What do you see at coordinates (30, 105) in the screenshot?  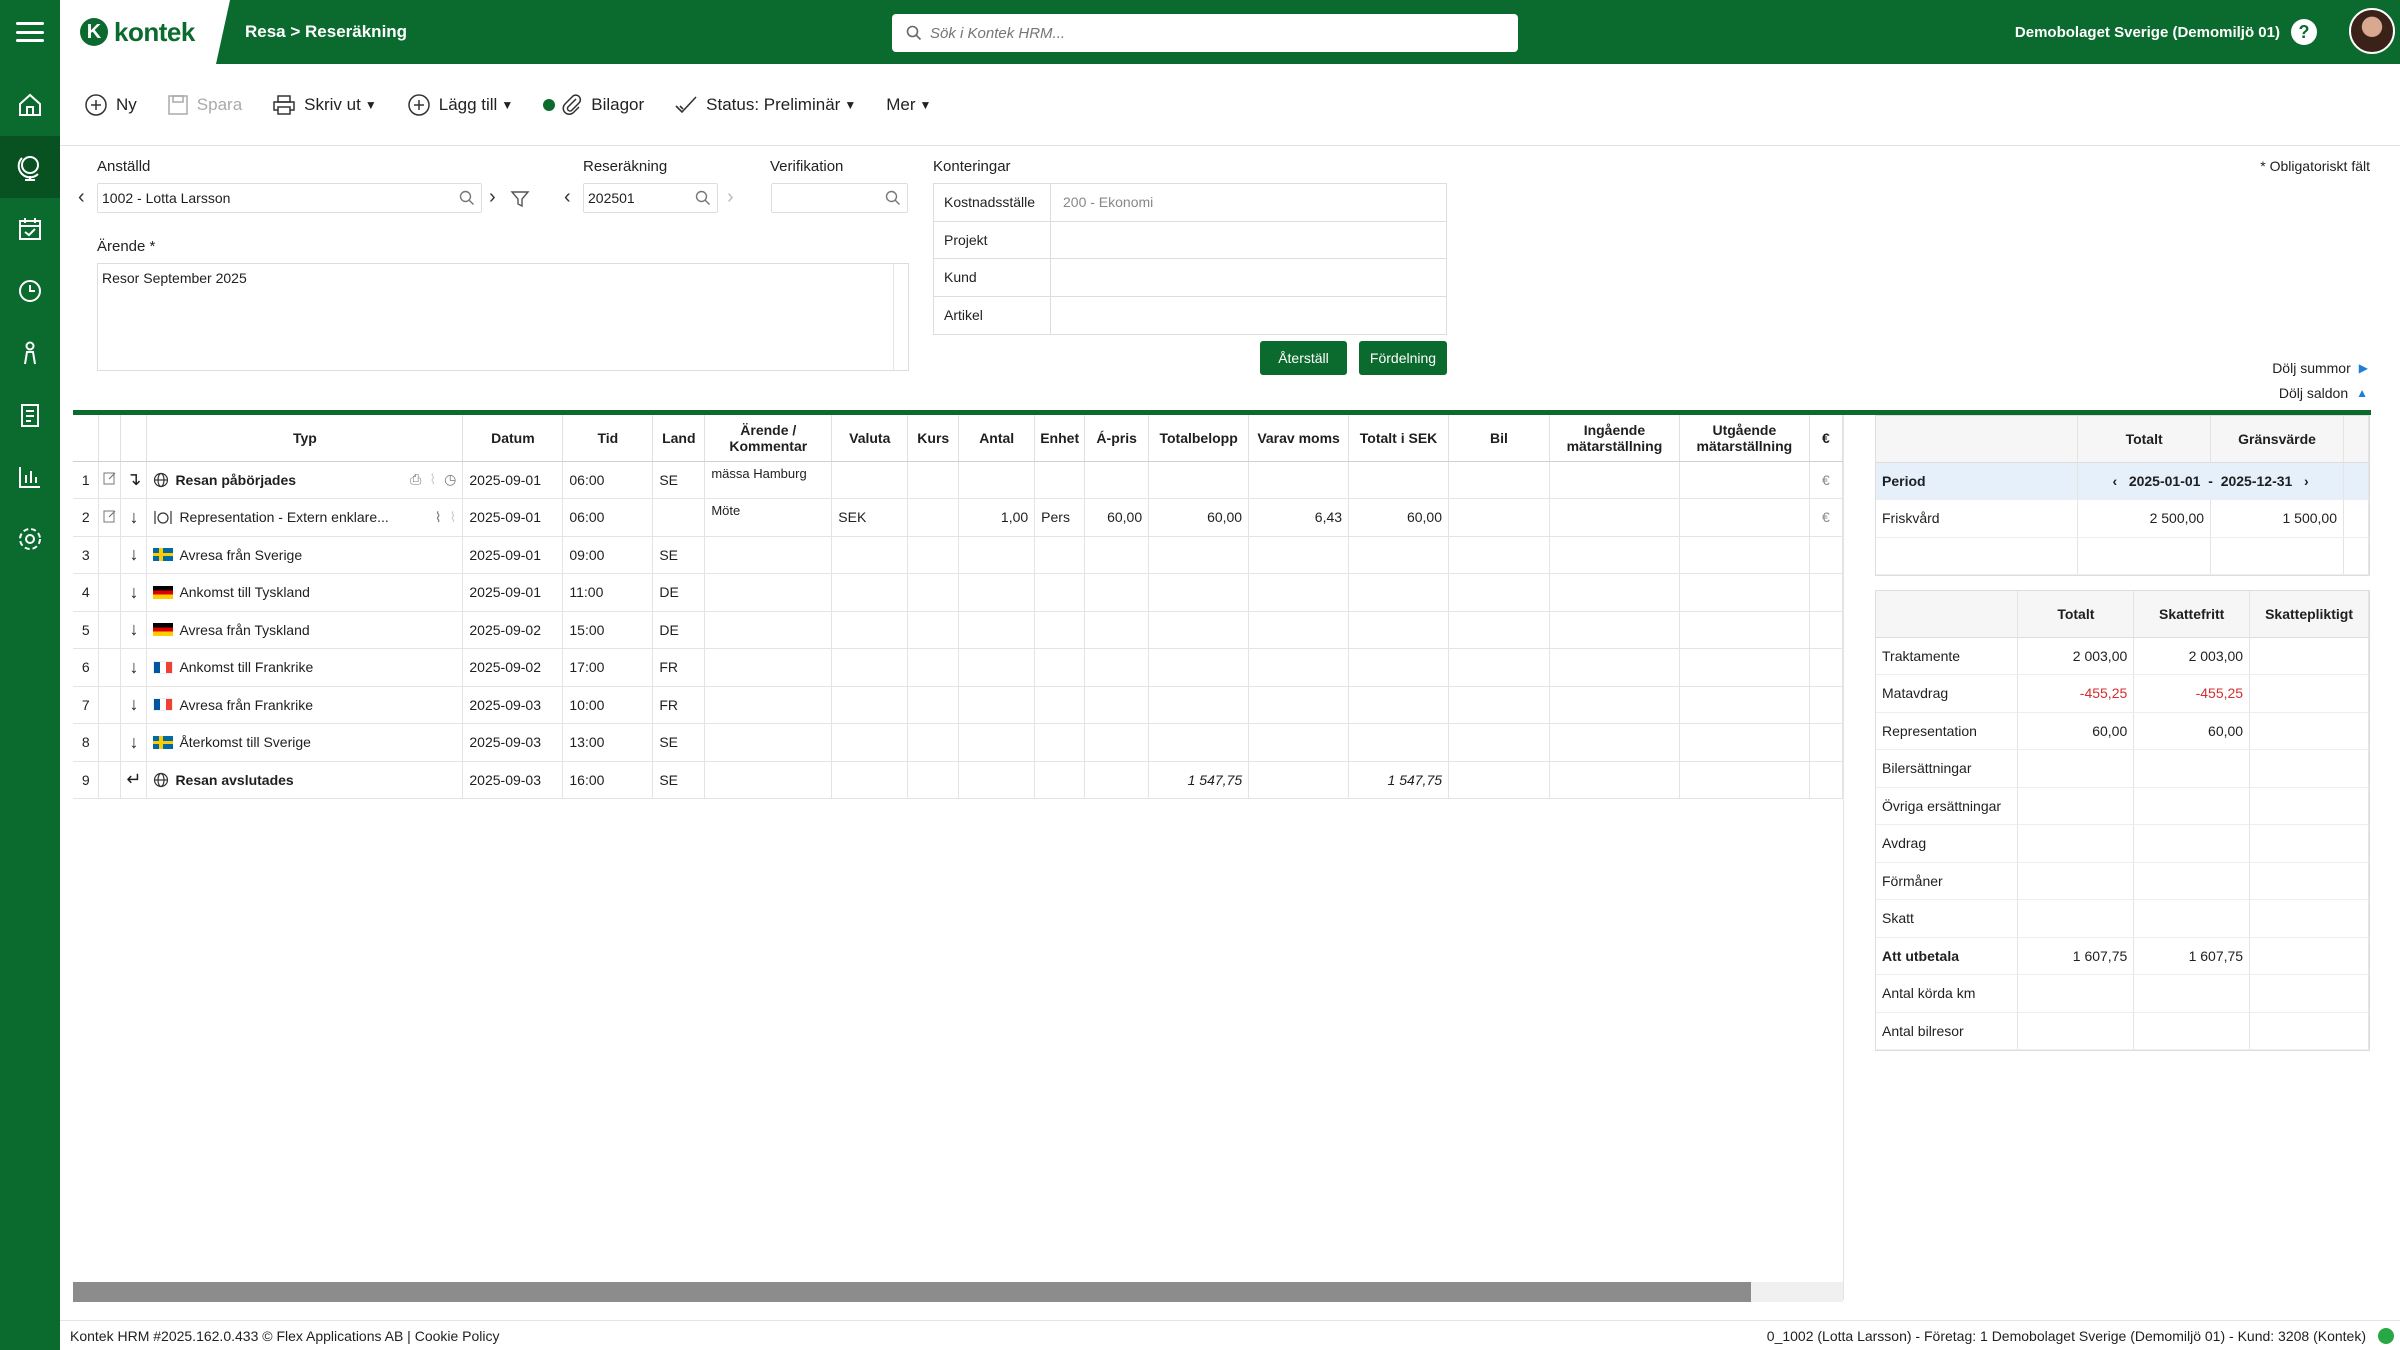 I see `home-icon` at bounding box center [30, 105].